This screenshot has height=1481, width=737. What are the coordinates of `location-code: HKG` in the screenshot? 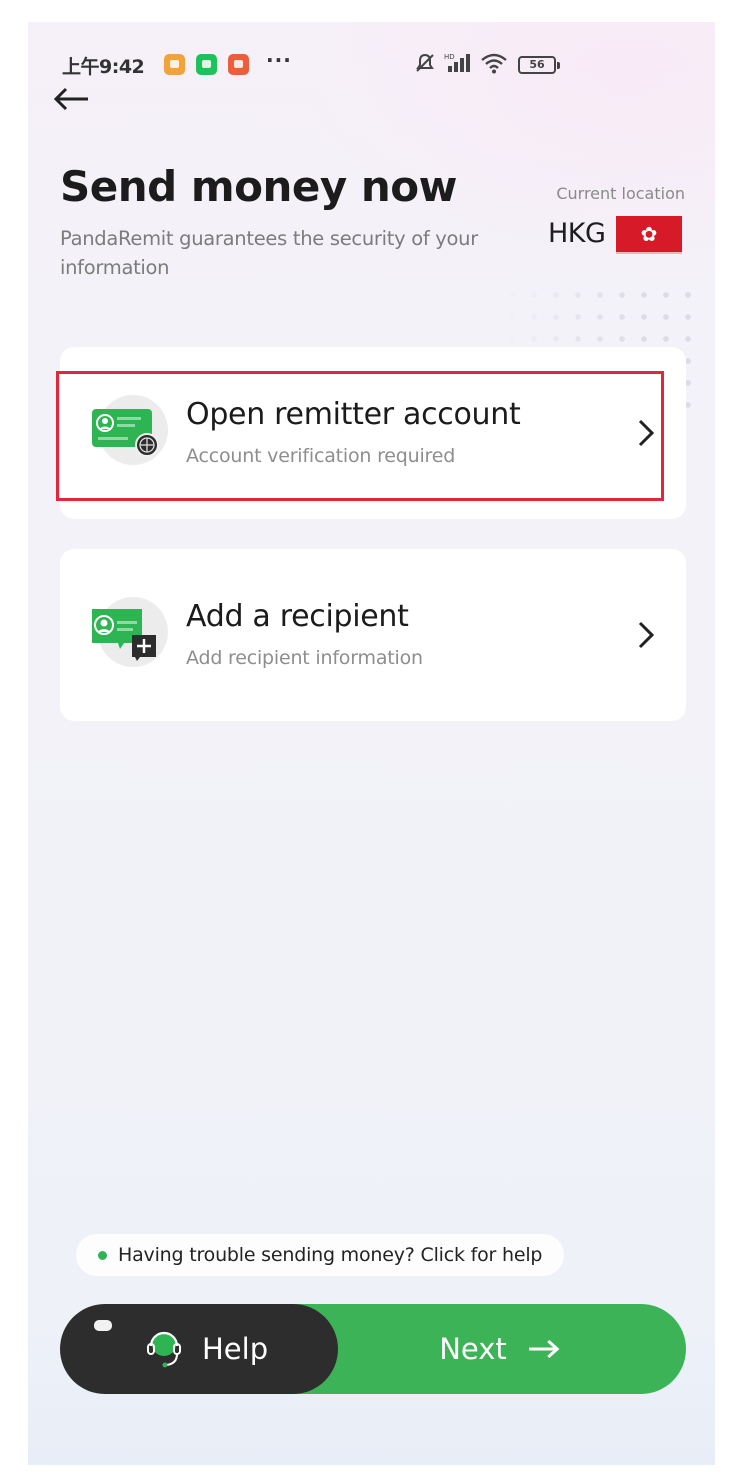 It's located at (577, 233).